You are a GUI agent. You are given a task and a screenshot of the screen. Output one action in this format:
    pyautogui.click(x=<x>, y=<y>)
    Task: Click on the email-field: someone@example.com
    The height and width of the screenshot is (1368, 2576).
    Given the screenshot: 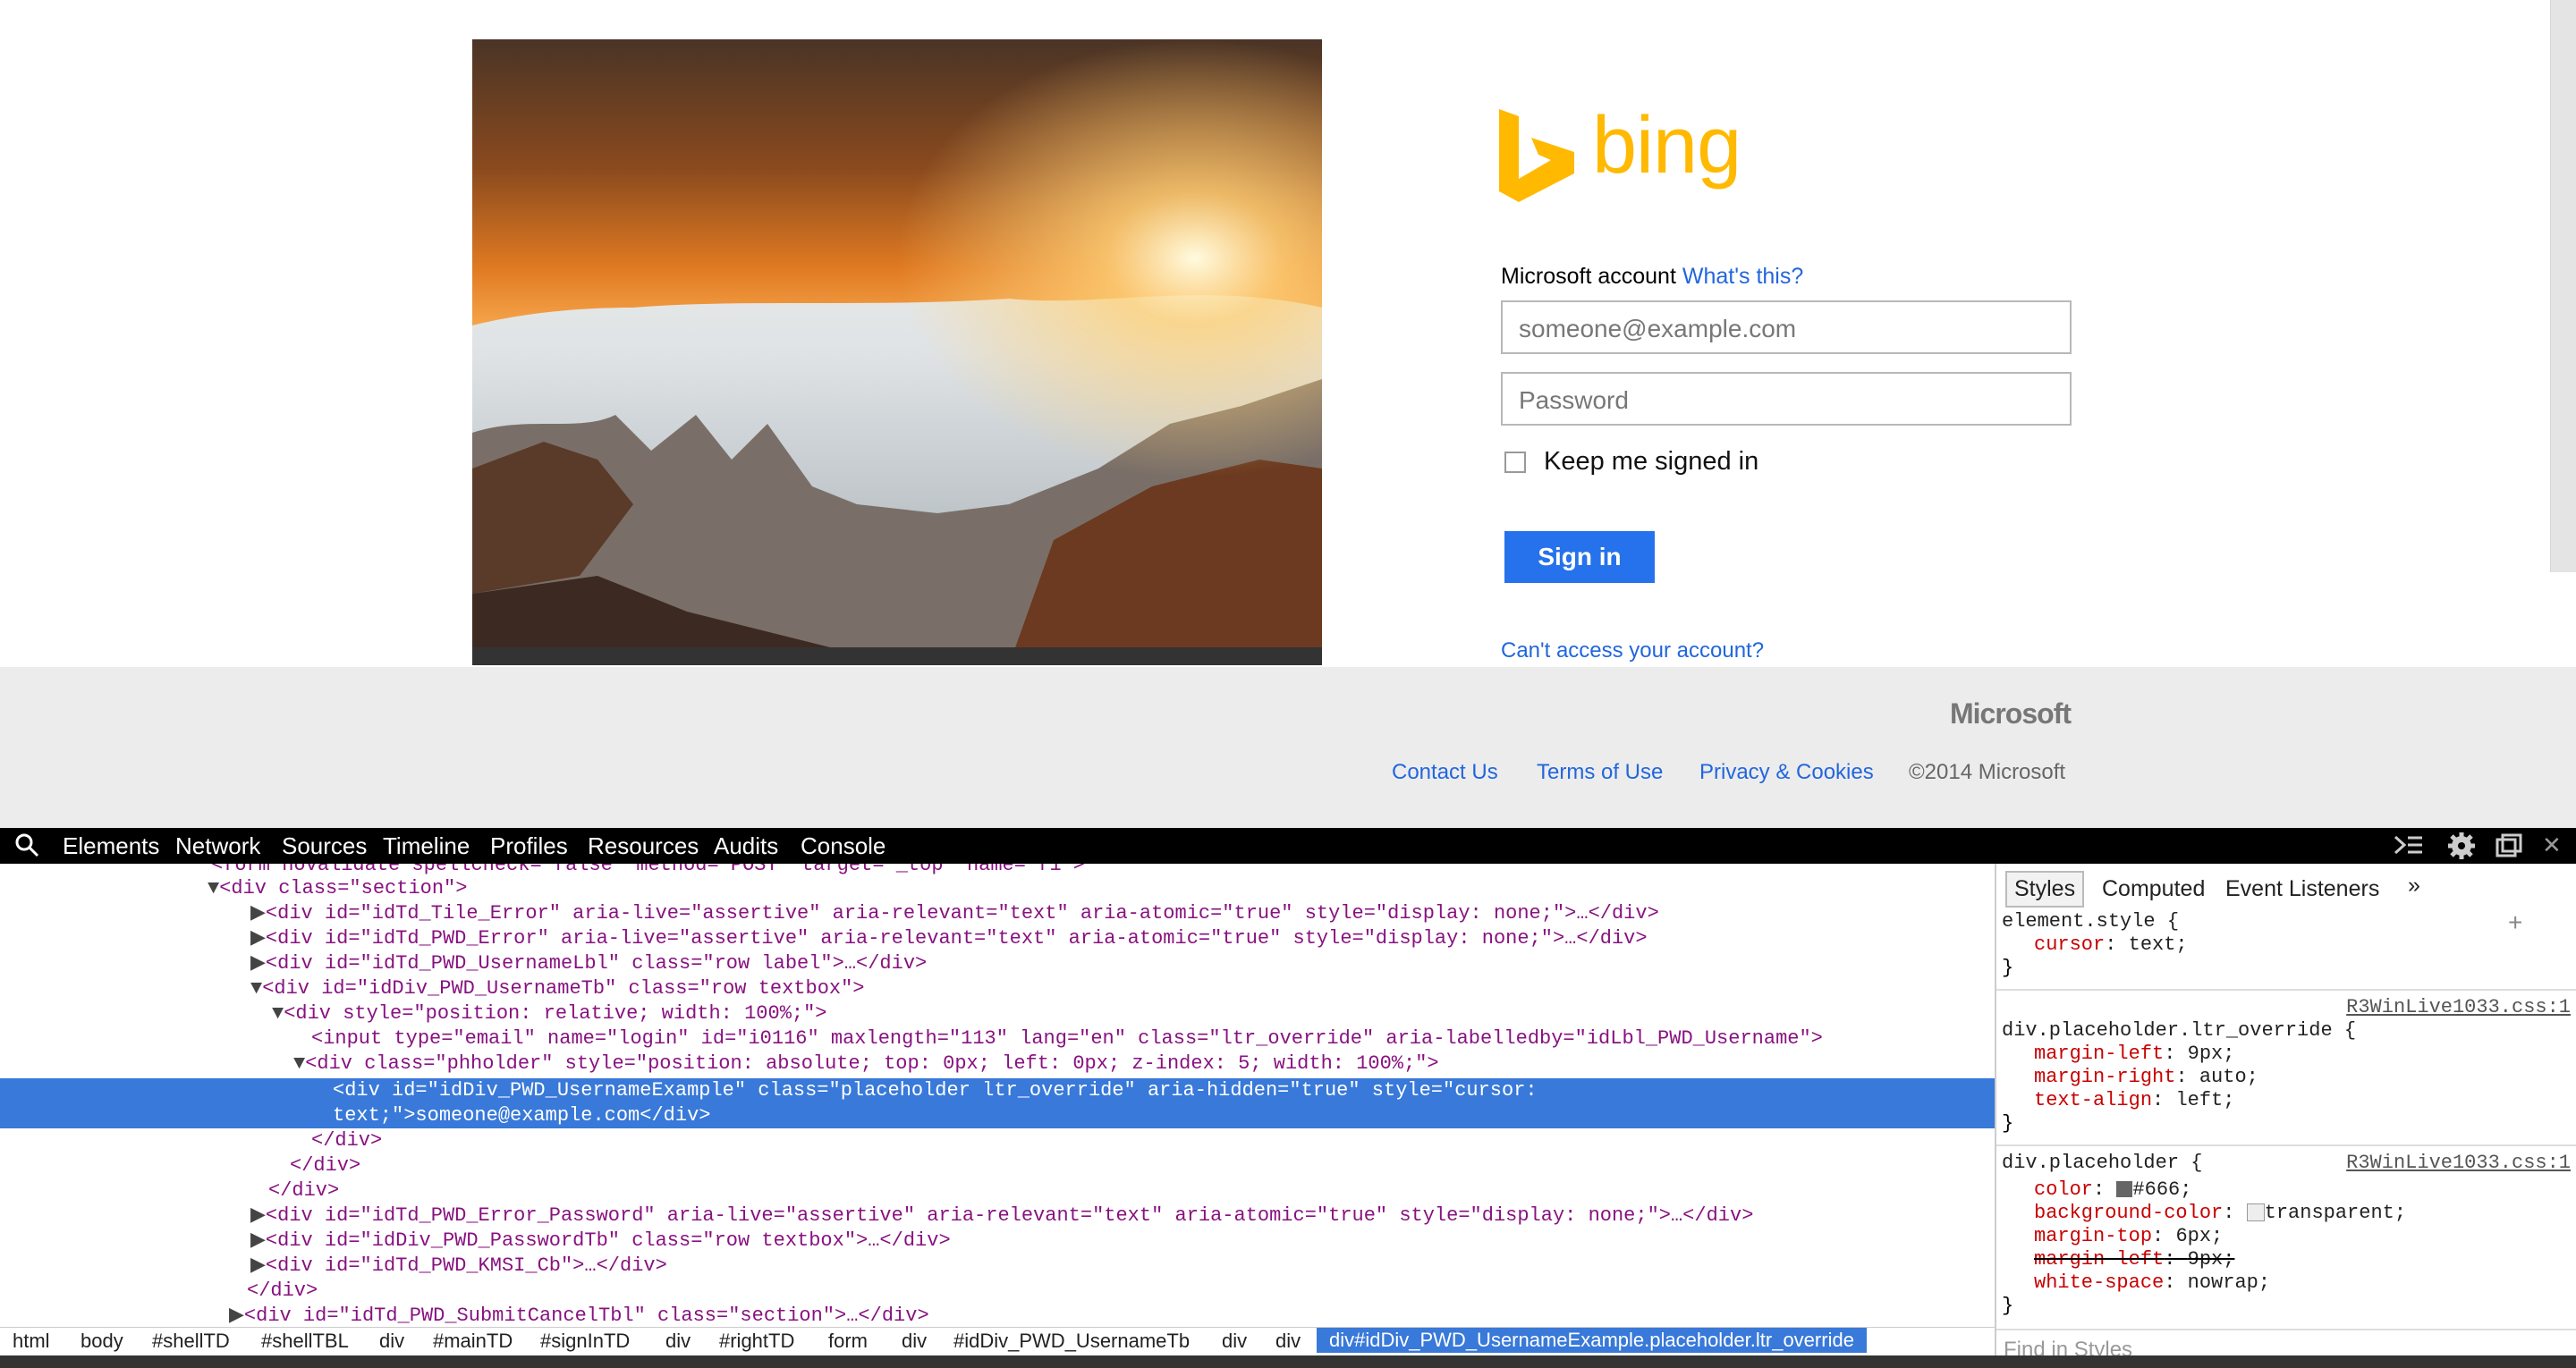 What is the action you would take?
    pyautogui.click(x=1786, y=327)
    